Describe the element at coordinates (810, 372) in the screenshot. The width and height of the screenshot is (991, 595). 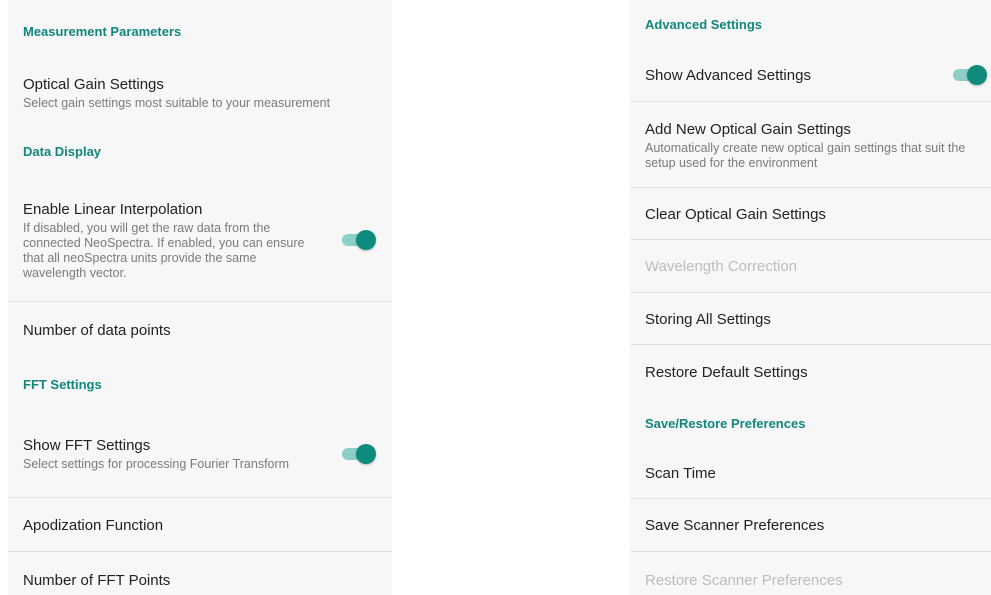
I see `restore-default-settings-item: Restore Default Settings` at that location.